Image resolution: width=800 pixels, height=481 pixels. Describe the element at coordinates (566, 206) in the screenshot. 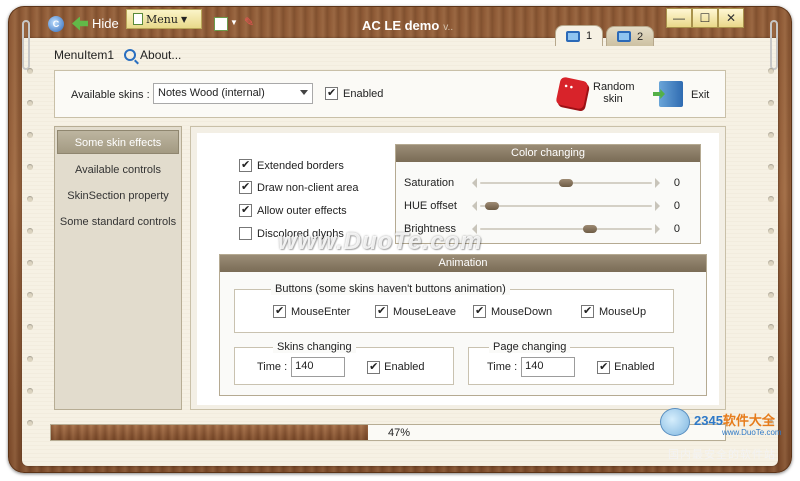

I see `hue-slider` at that location.